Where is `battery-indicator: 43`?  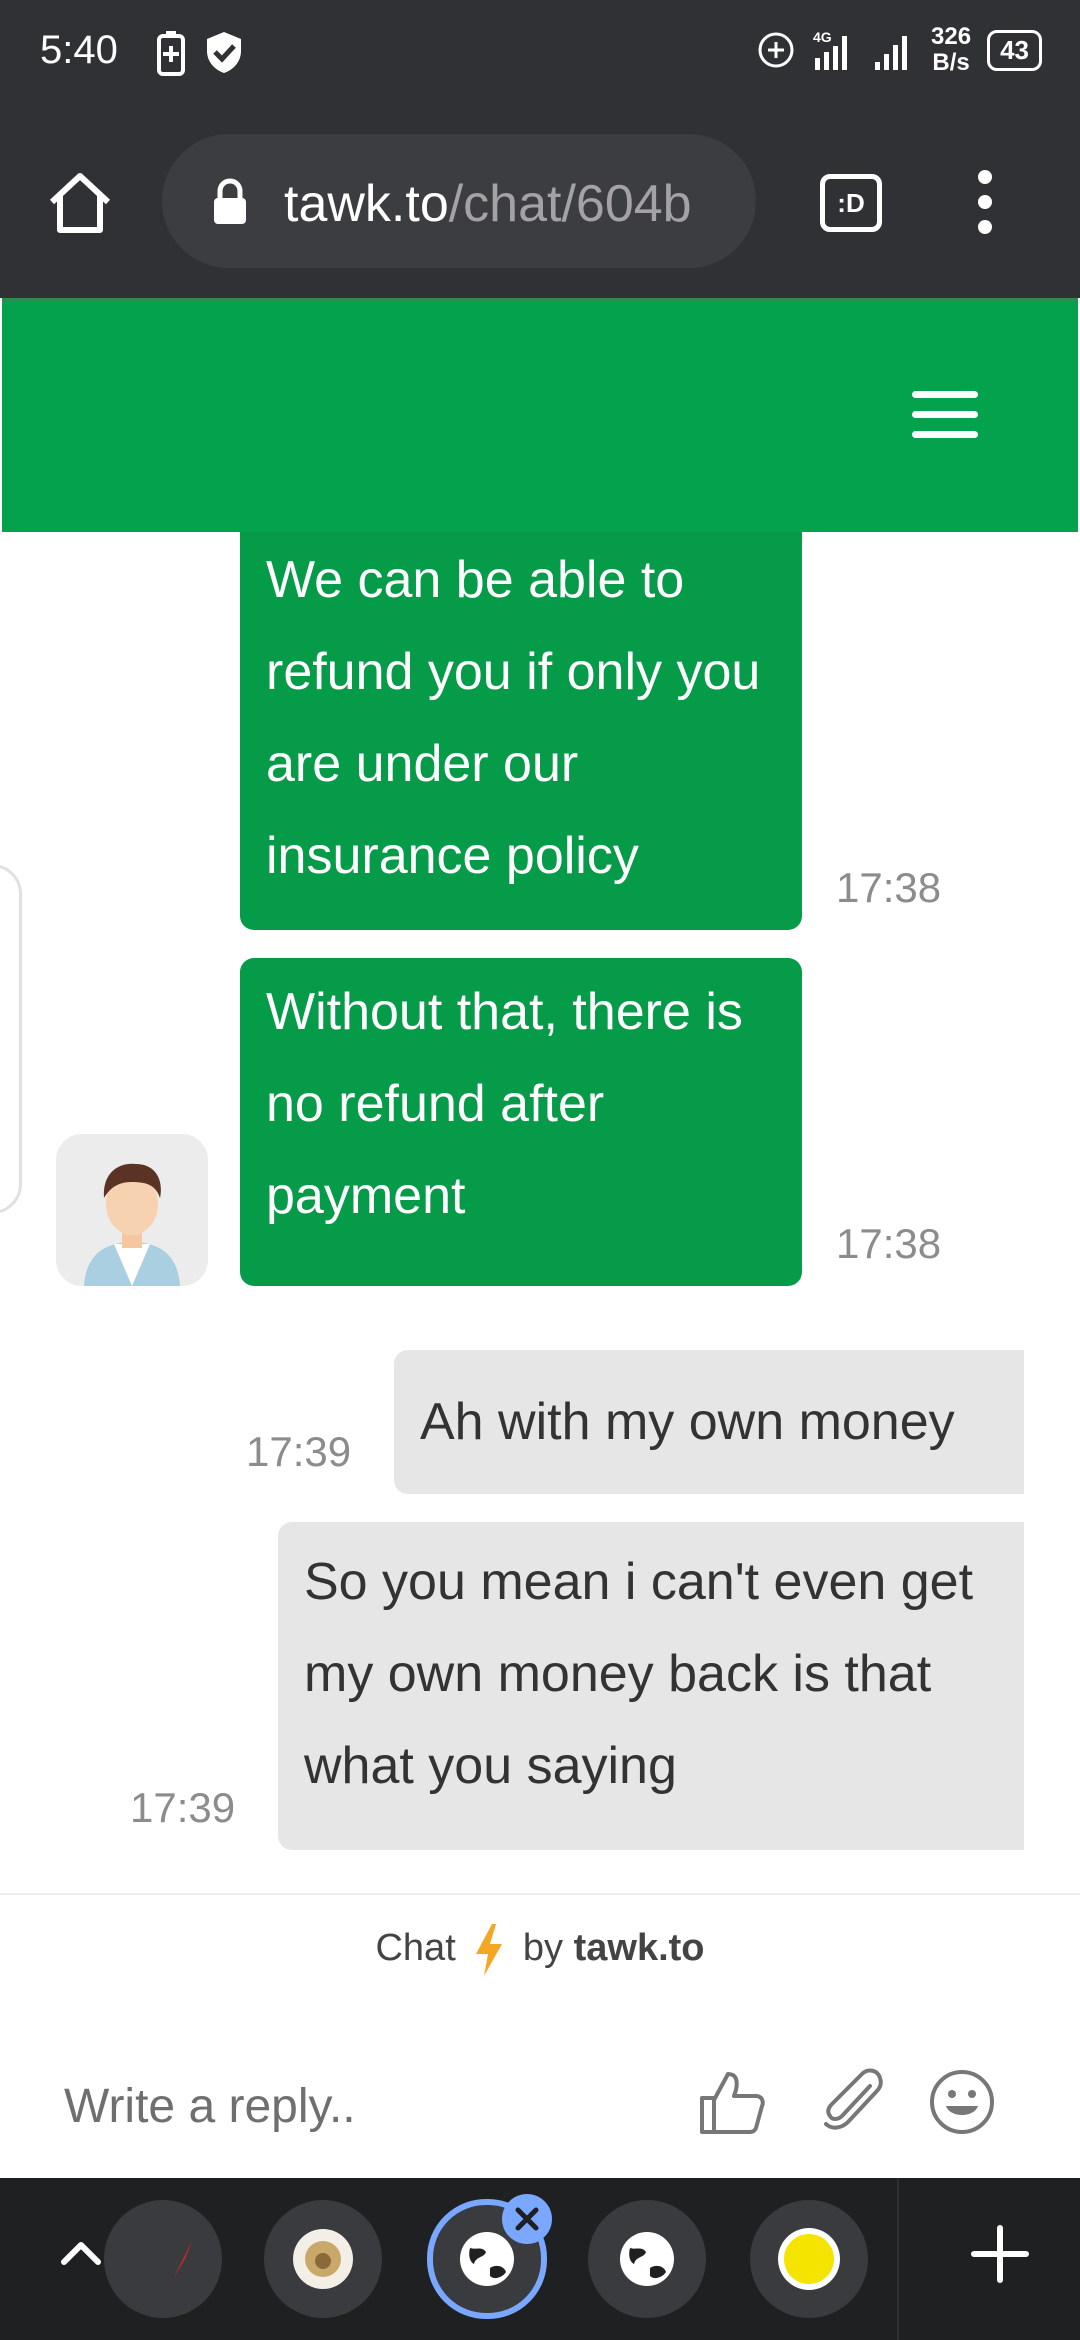
battery-indicator: 43 is located at coordinates (1014, 50).